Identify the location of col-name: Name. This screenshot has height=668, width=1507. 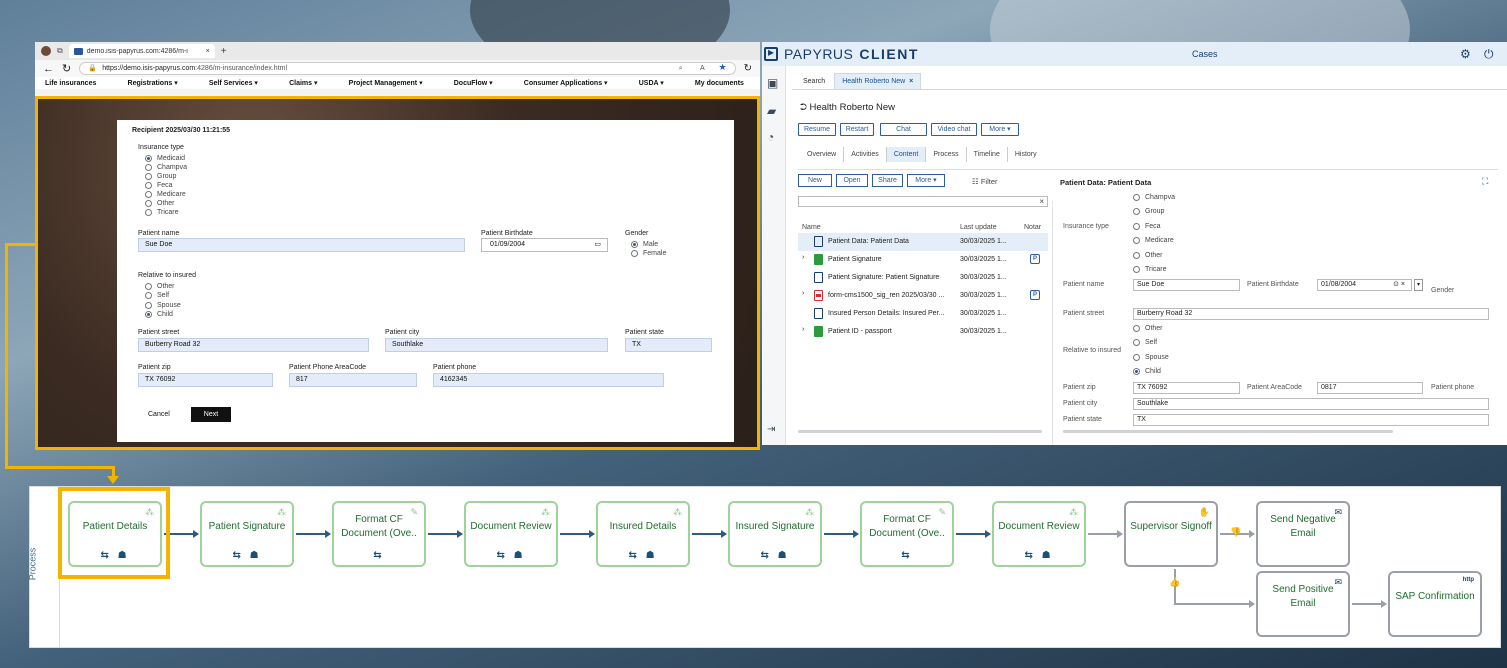
(811, 227).